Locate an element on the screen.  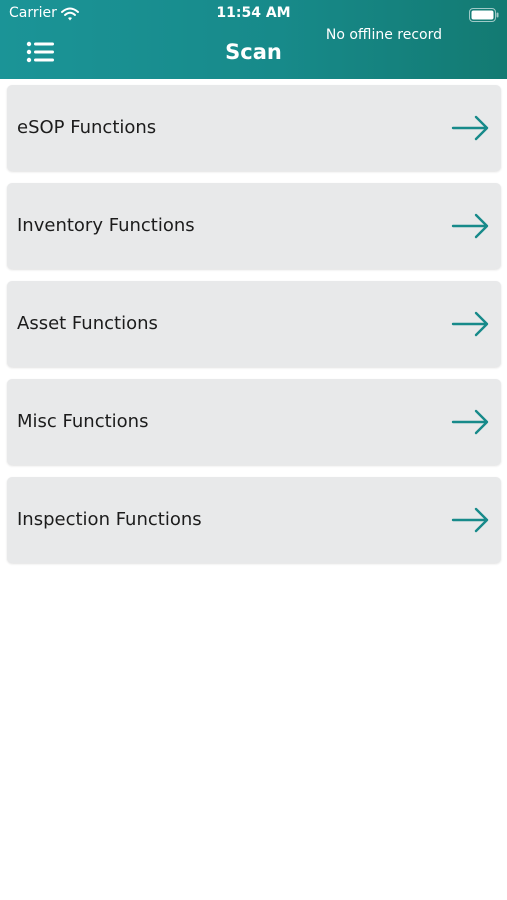
item-label: Inventory Functions is located at coordinates (106, 225).